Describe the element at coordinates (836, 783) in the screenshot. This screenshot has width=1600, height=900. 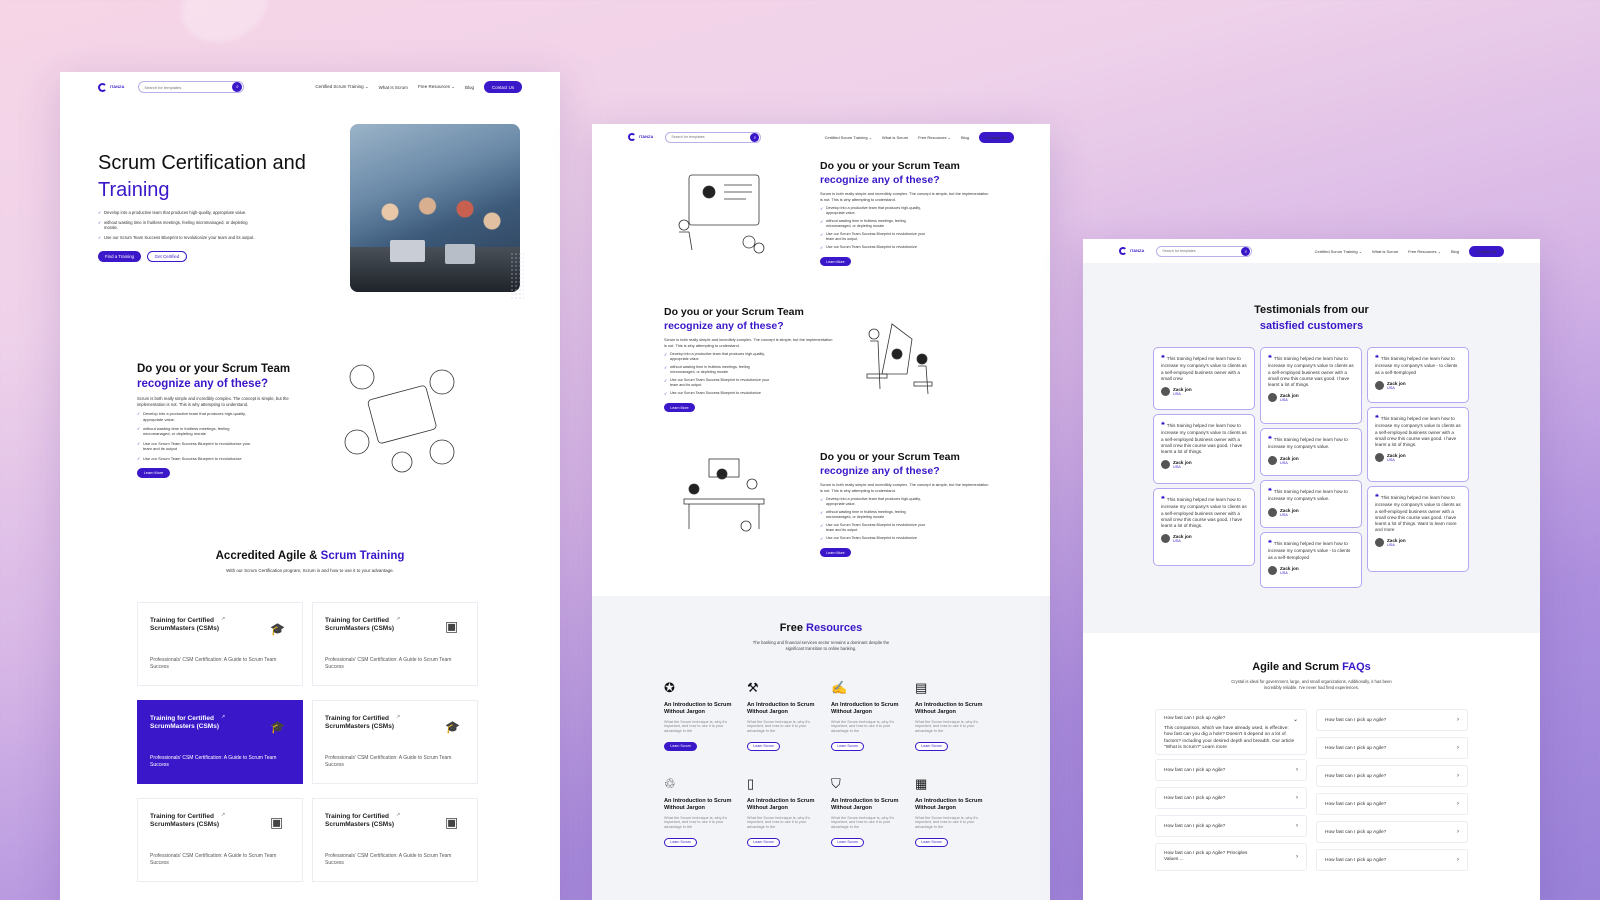
I see `shield-icon: ⛉` at that location.